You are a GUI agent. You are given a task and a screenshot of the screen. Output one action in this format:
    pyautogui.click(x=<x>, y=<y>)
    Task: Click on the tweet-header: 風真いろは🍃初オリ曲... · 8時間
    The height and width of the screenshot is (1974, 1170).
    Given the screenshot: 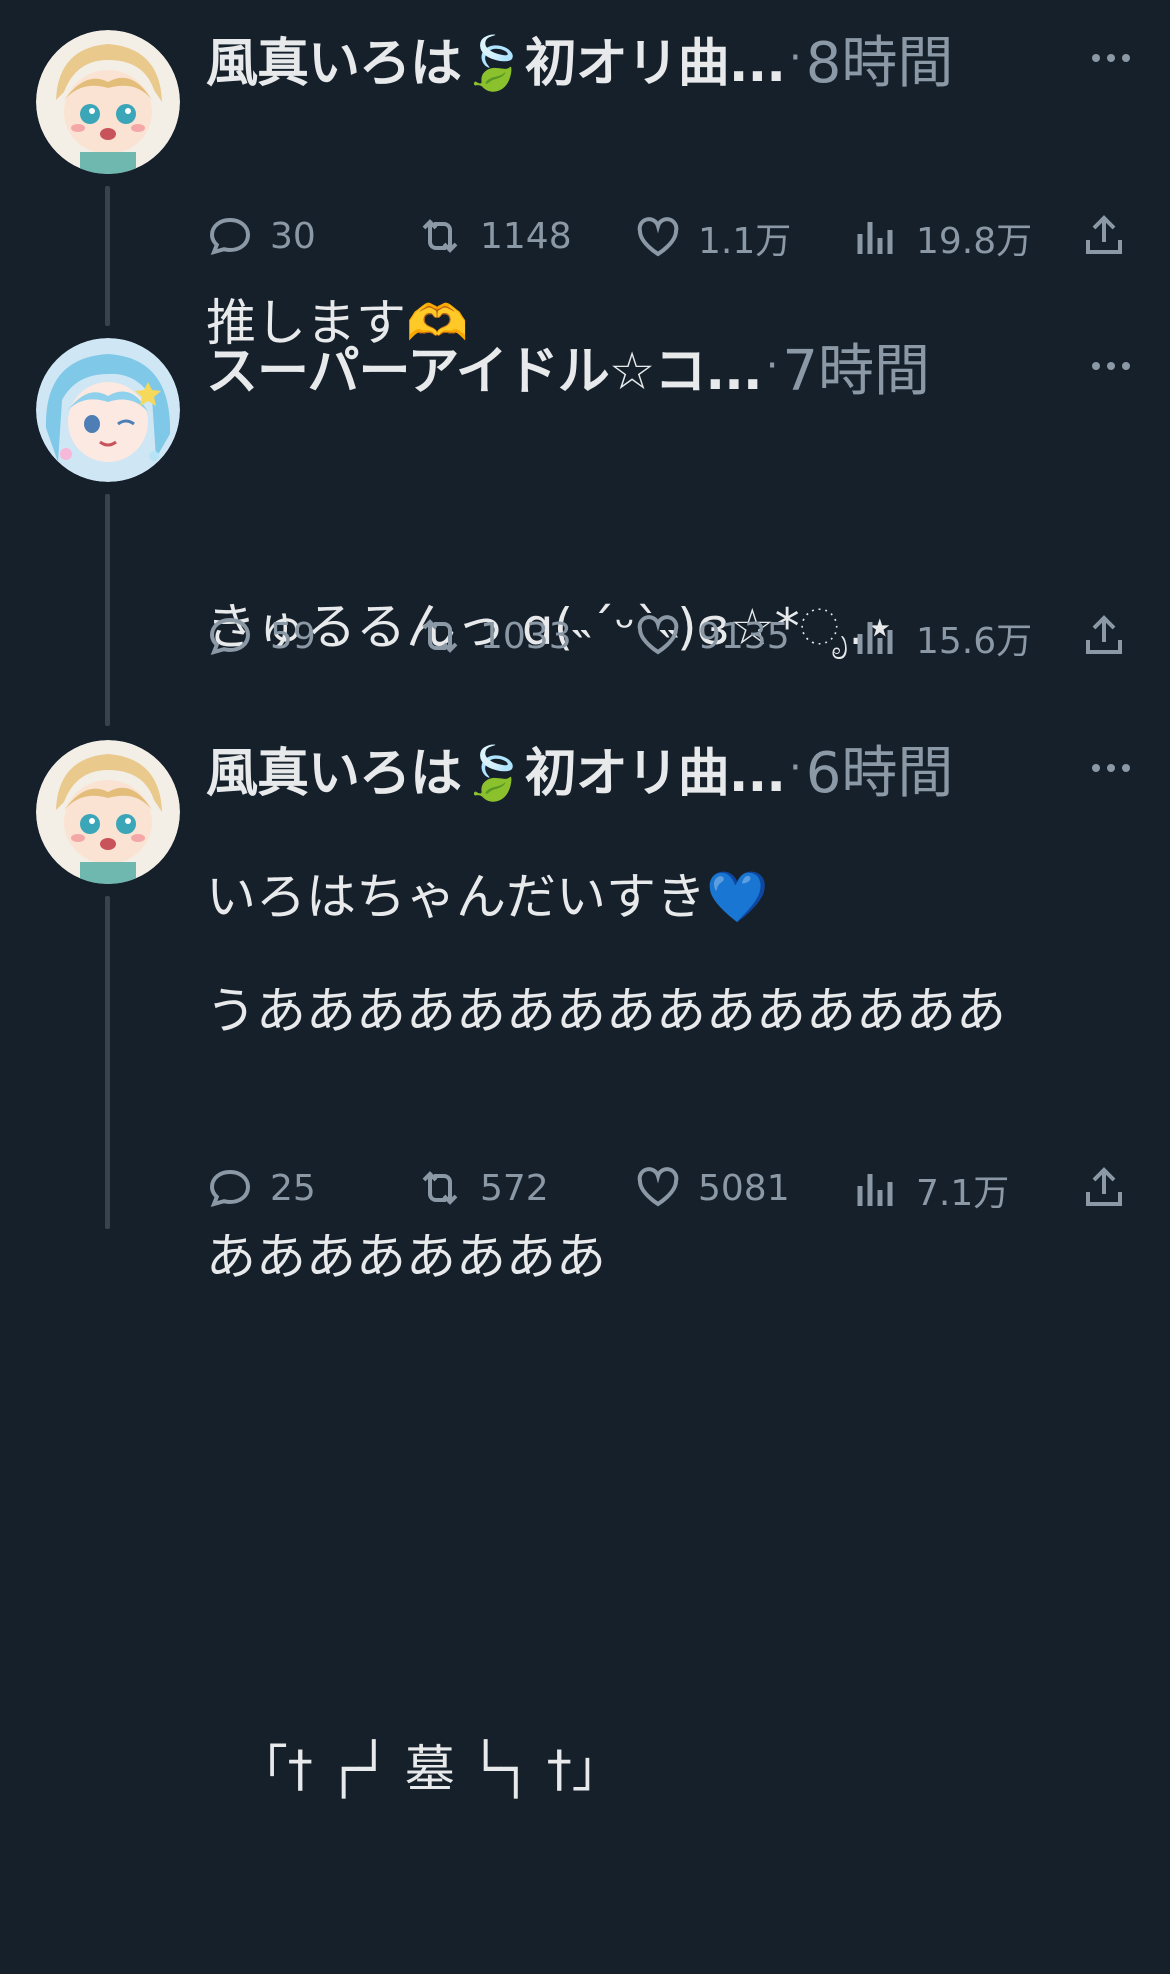 What is the action you would take?
    pyautogui.click(x=579, y=62)
    